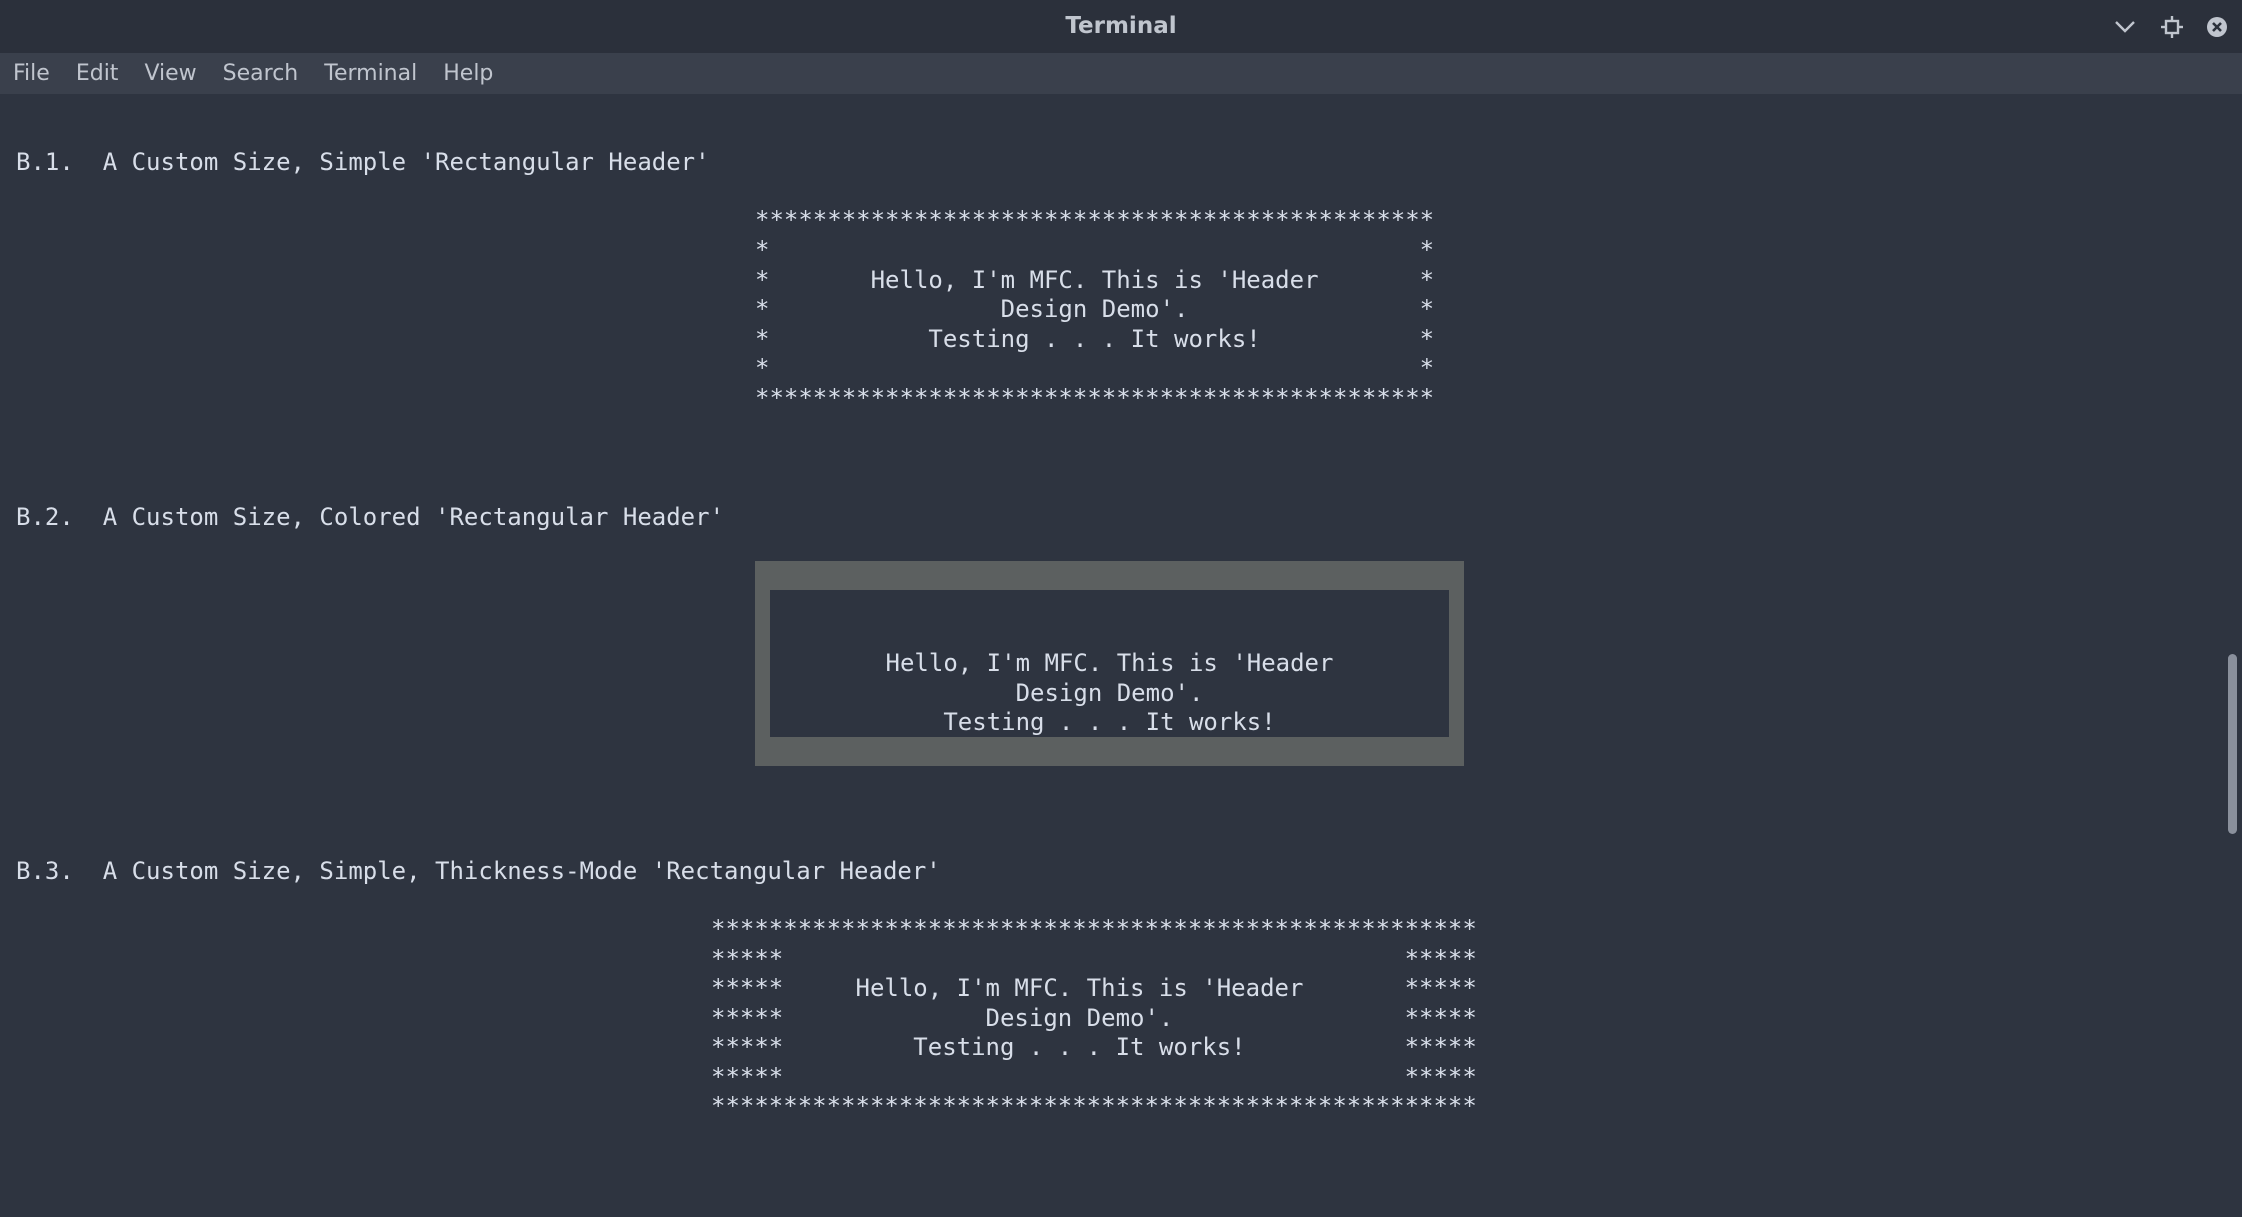 Image resolution: width=2242 pixels, height=1217 pixels. I want to click on chevron-down-icon, so click(2125, 27).